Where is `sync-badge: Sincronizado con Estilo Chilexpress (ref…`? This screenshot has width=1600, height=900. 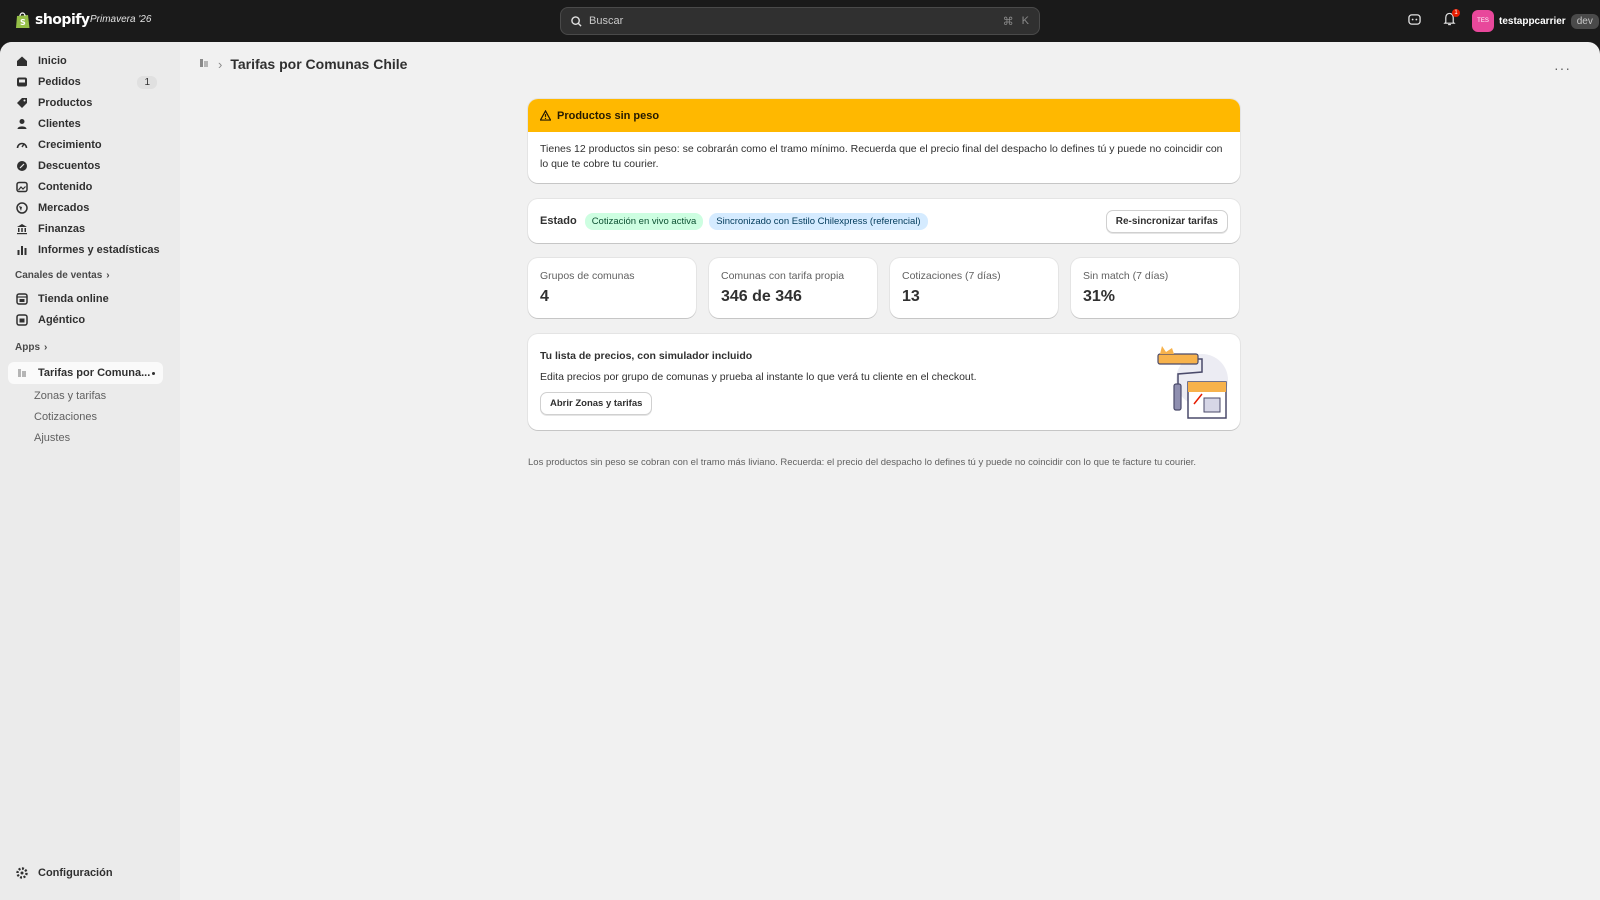
sync-badge: Sincronizado con Estilo Chilexpress (ref… is located at coordinates (818, 221).